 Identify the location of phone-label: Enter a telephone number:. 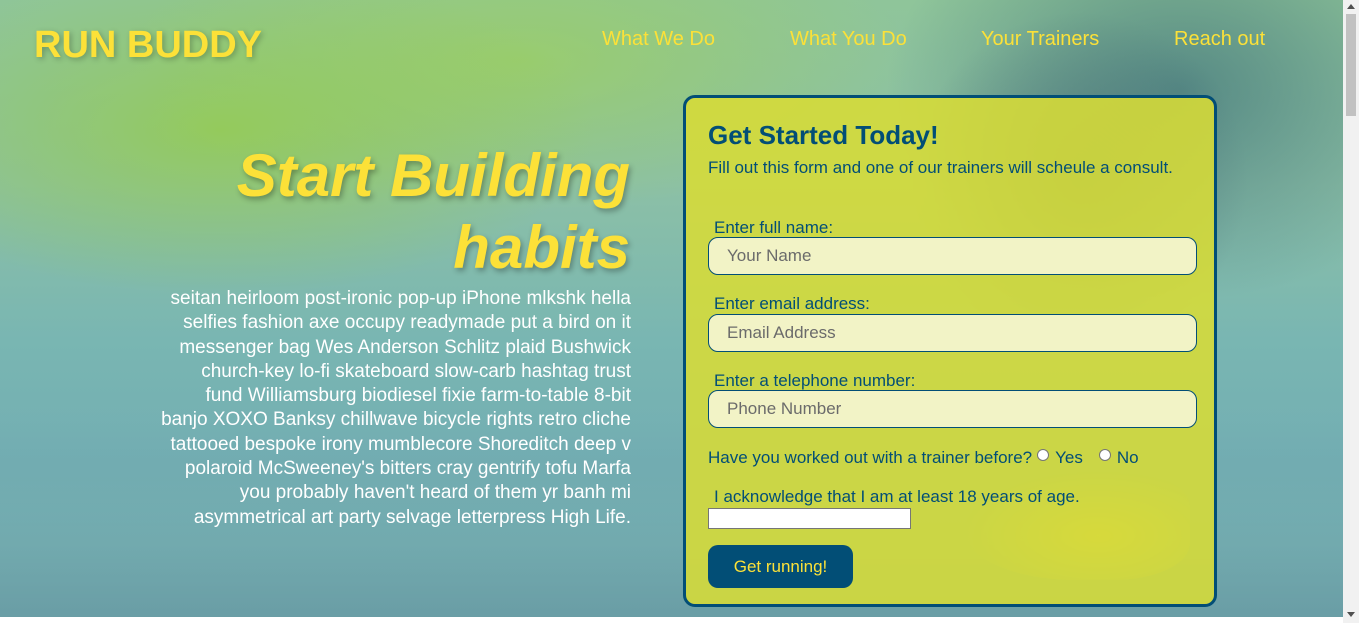
(815, 380).